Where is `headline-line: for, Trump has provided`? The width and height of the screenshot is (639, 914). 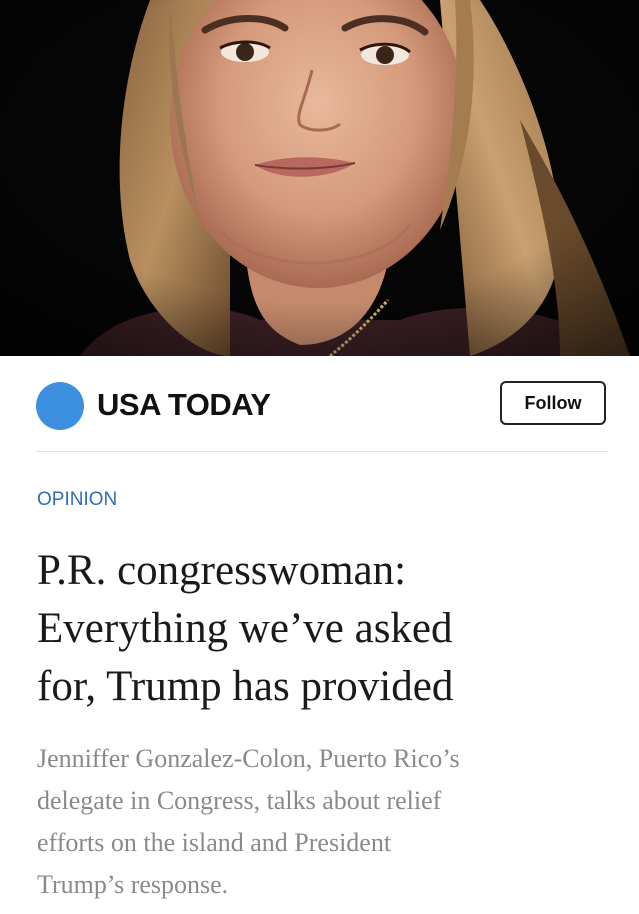
headline-line: for, Trump has provided is located at coordinates (245, 686).